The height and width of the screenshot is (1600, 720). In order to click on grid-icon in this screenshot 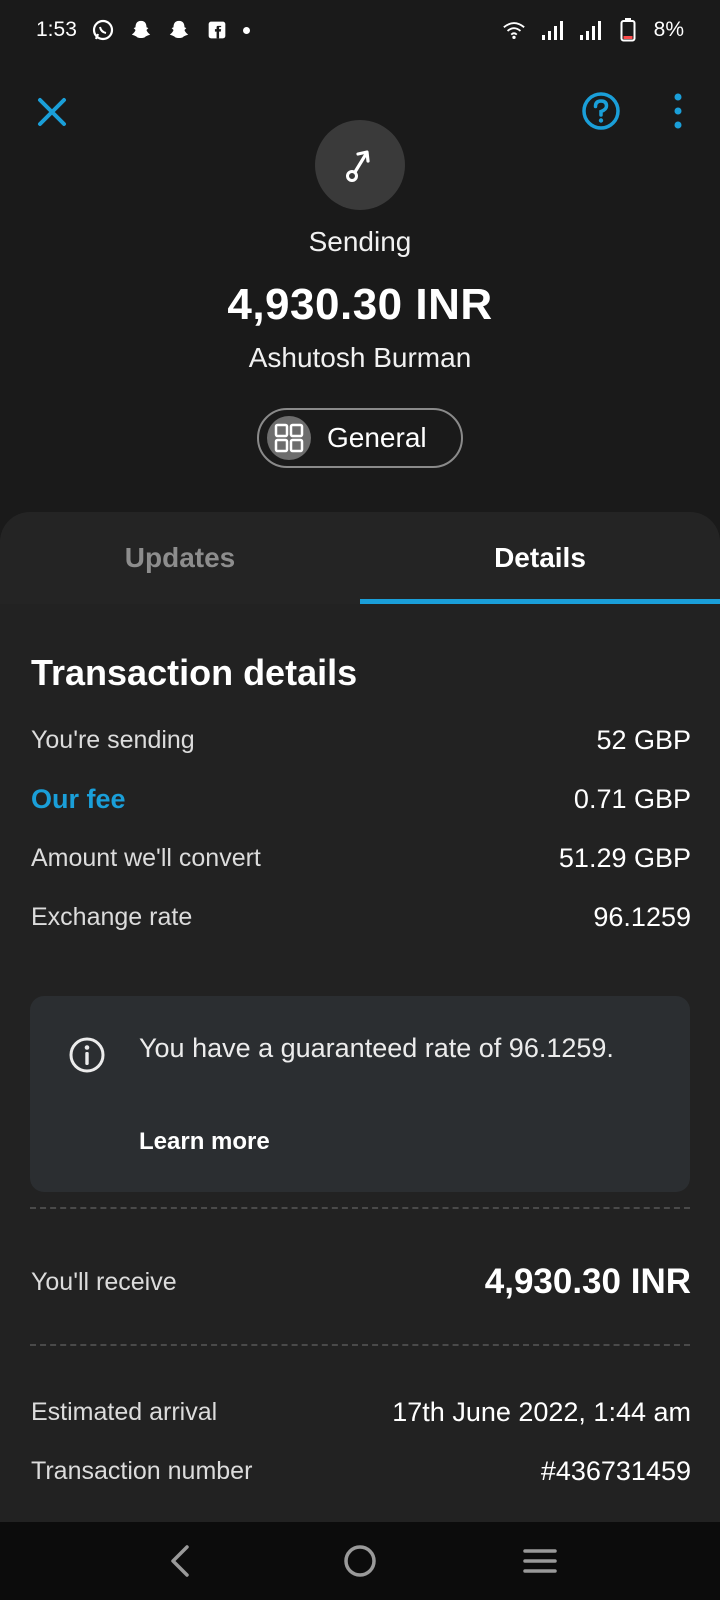, I will do `click(289, 438)`.